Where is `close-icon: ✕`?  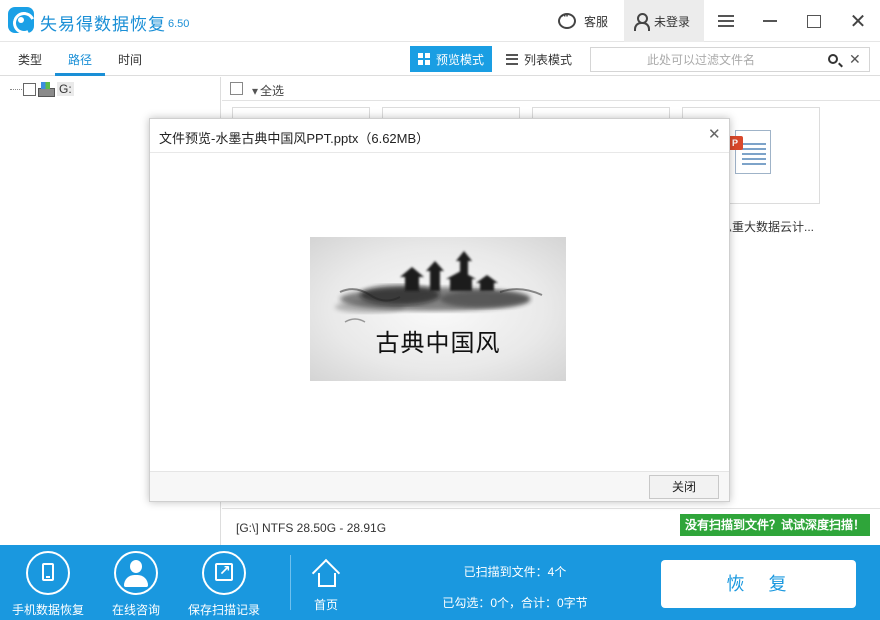
close-icon: ✕ is located at coordinates (858, 21).